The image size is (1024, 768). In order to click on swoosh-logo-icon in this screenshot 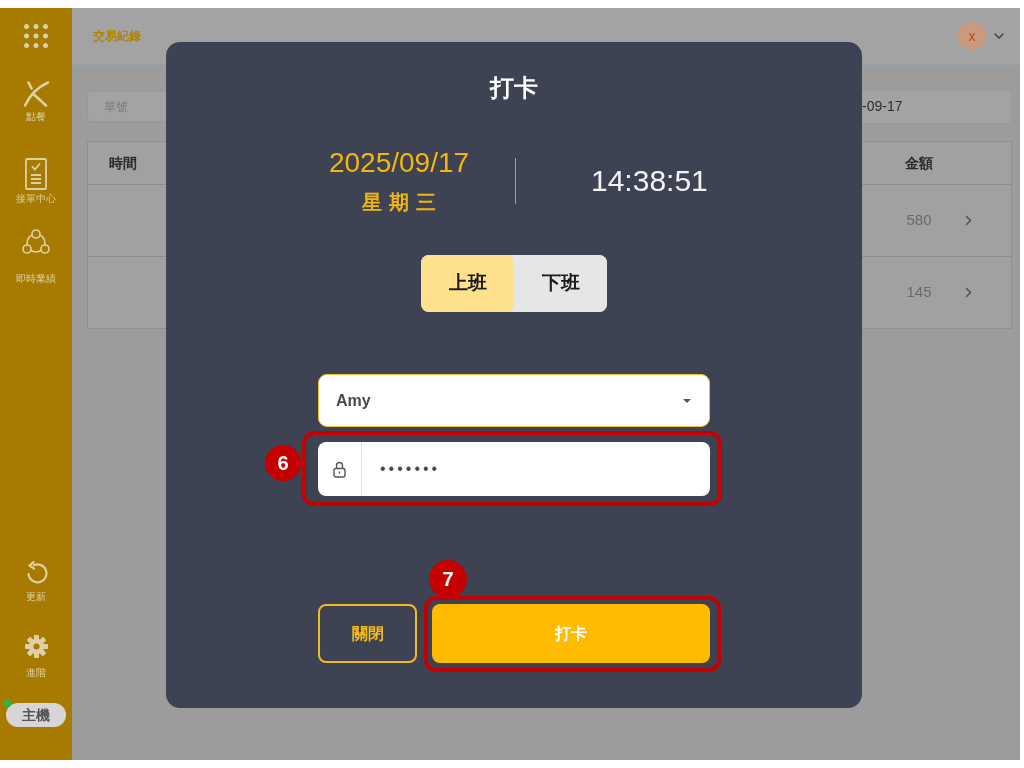, I will do `click(36, 94)`.